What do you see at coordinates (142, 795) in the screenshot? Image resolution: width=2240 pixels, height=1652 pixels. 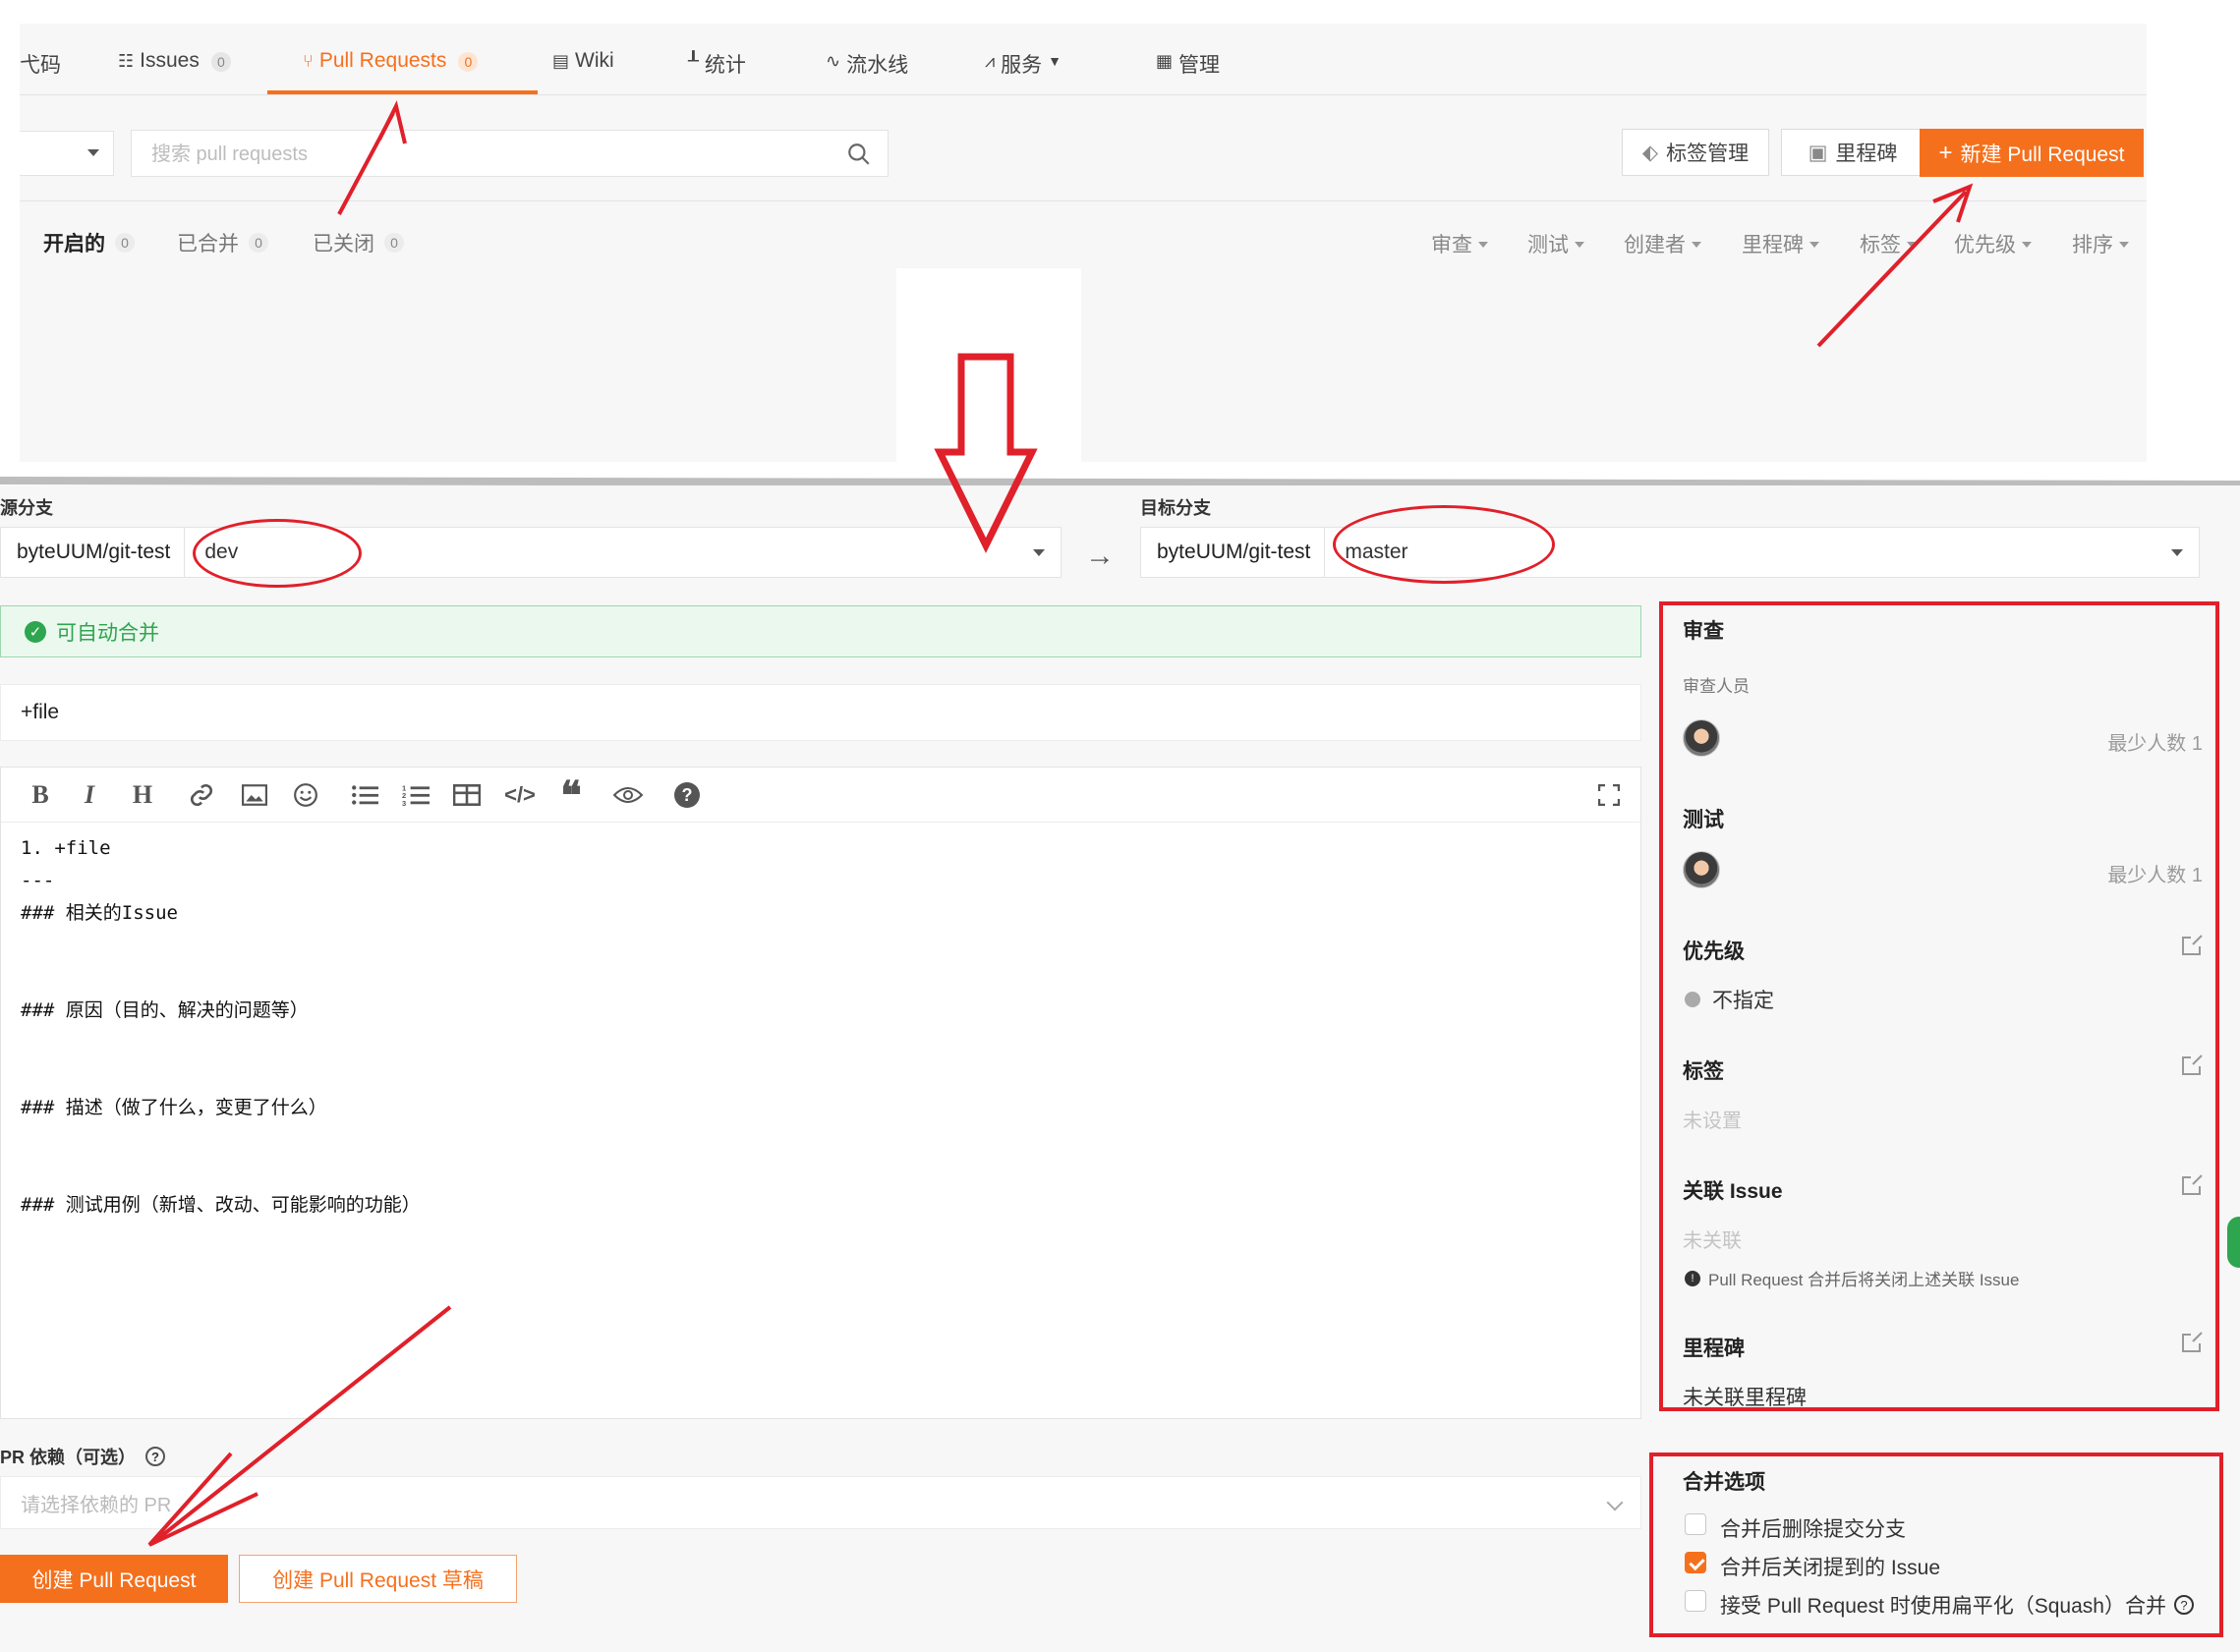 I see `heading-icon: H` at bounding box center [142, 795].